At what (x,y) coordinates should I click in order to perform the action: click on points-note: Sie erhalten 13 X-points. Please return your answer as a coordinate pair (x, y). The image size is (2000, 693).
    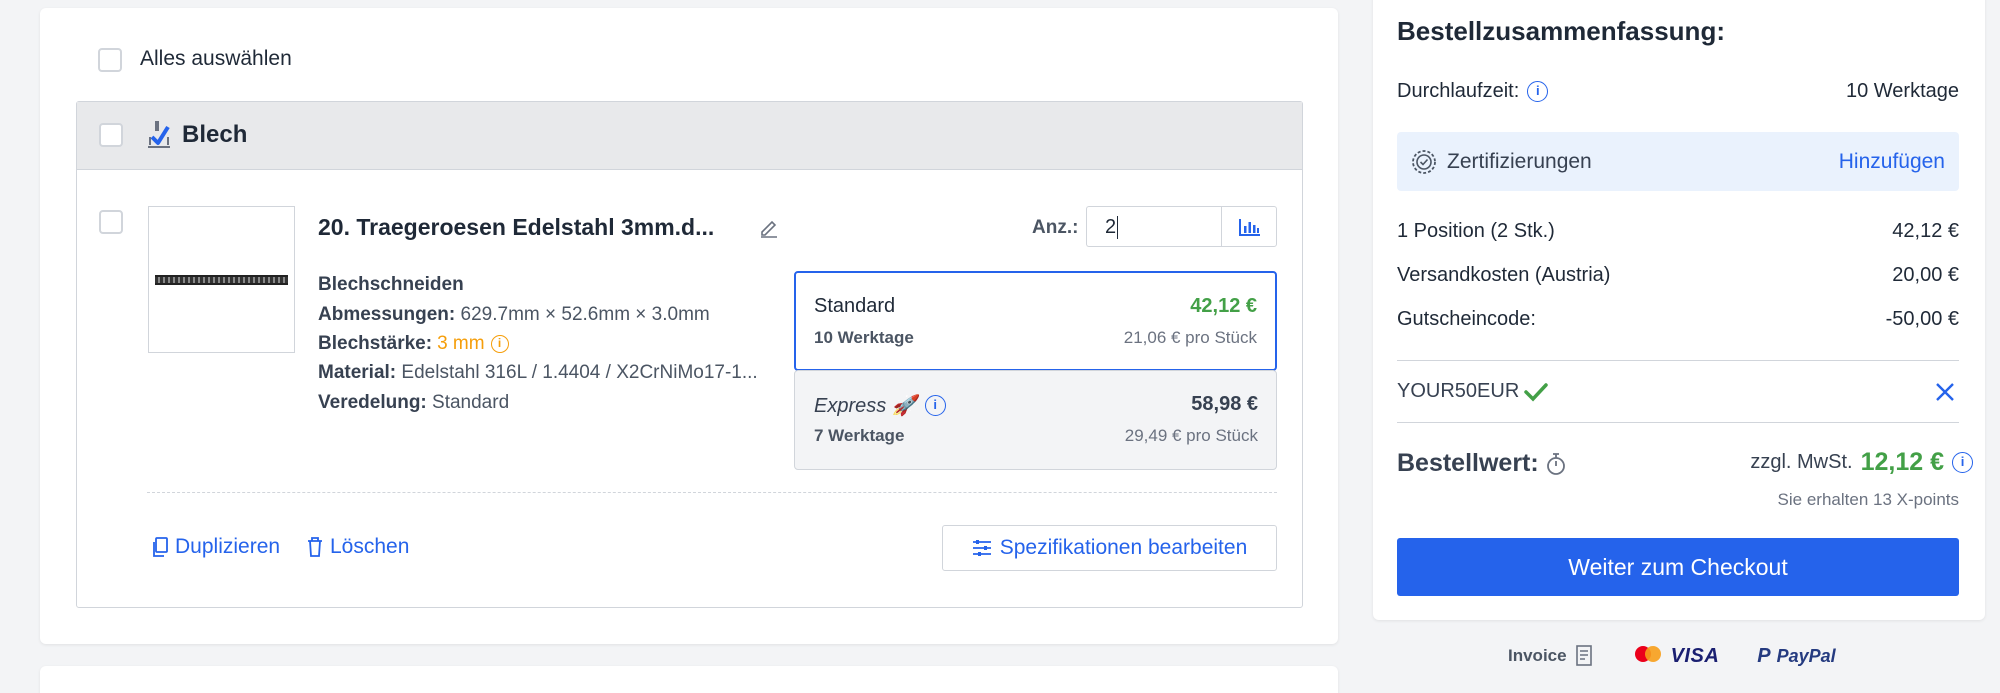
    Looking at the image, I should click on (1868, 499).